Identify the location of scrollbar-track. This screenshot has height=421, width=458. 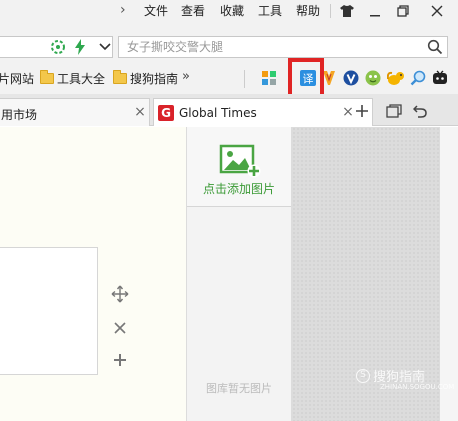
(449, 274).